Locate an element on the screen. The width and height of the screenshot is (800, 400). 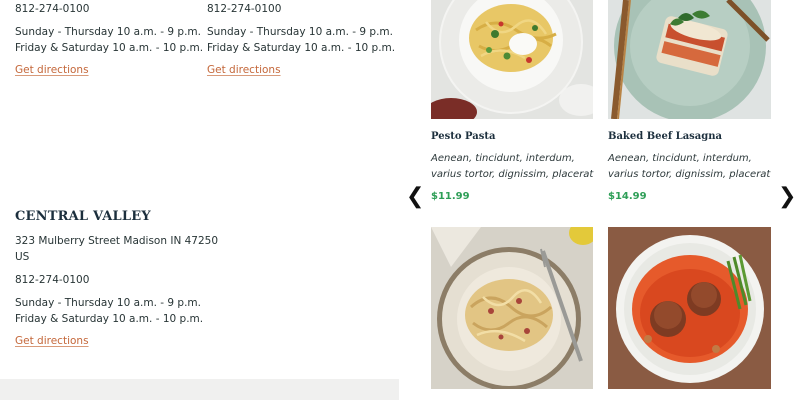
baked-beef-lasagna-image is located at coordinates (689, 59).